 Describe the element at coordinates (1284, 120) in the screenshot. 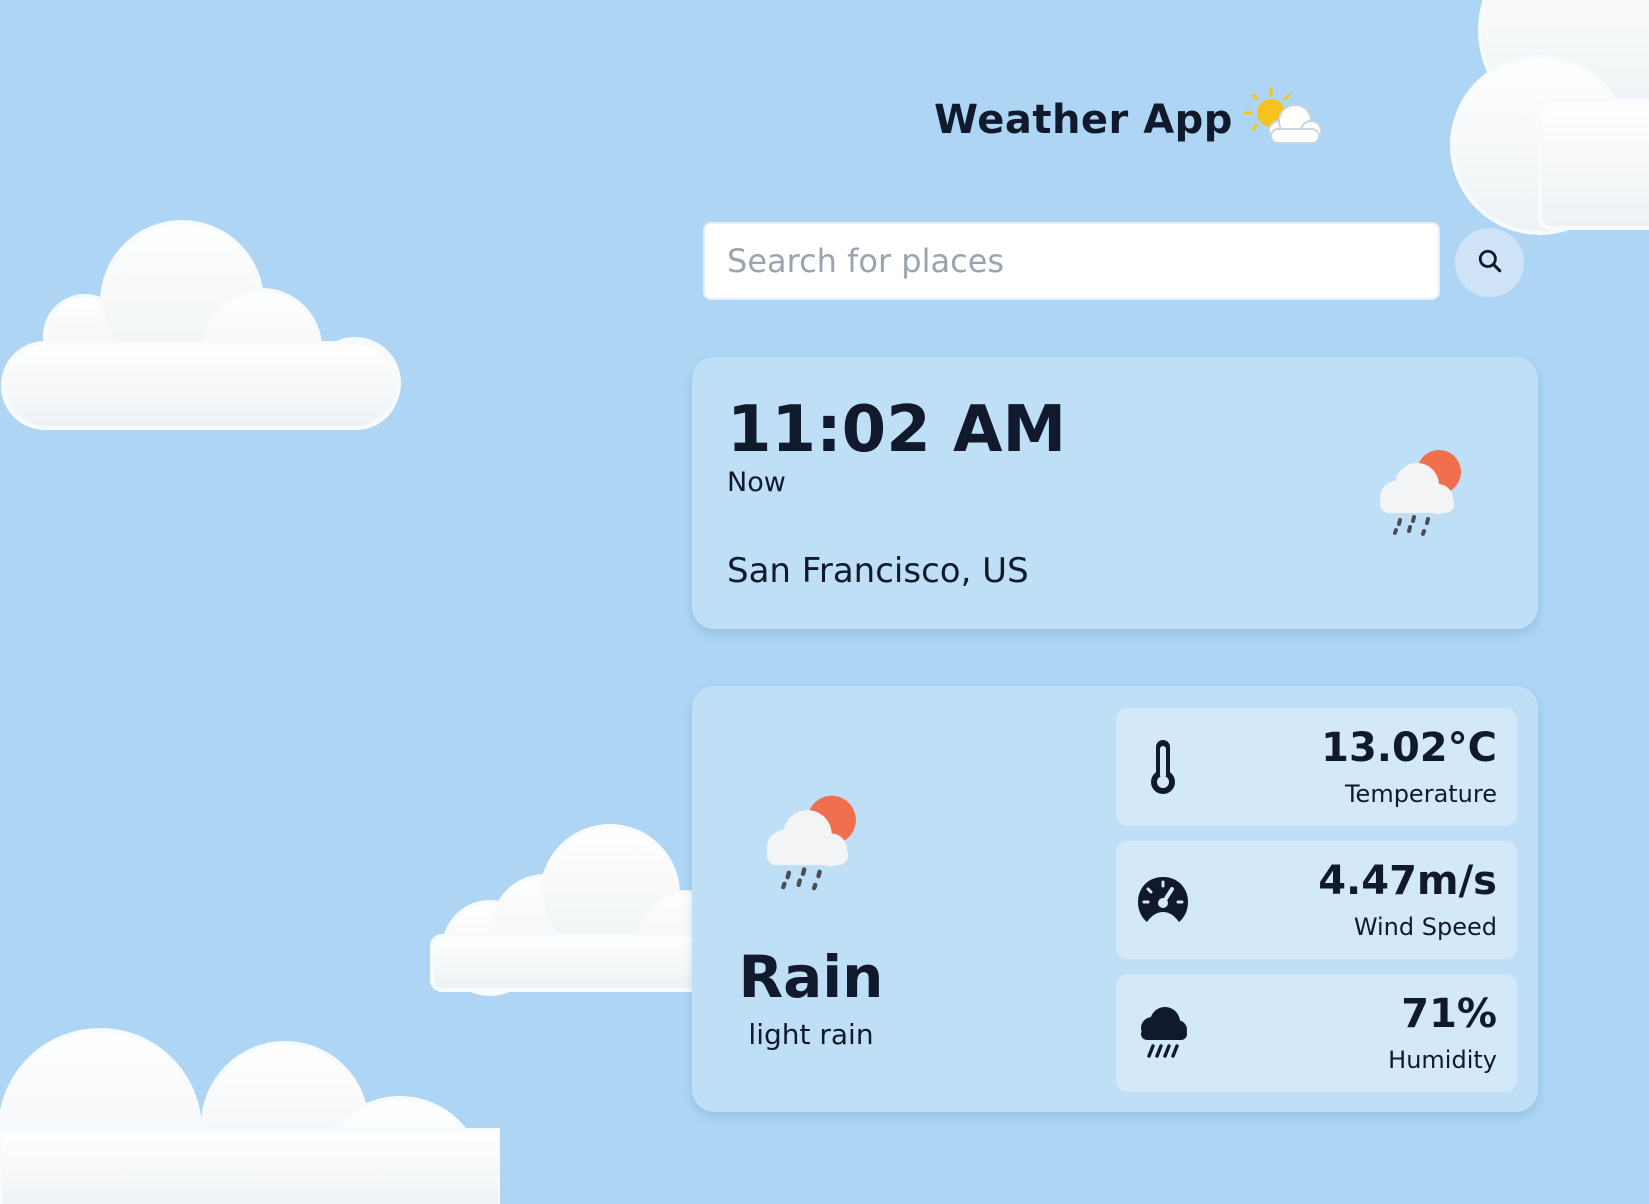

I see `sun-cloud-icon` at that location.